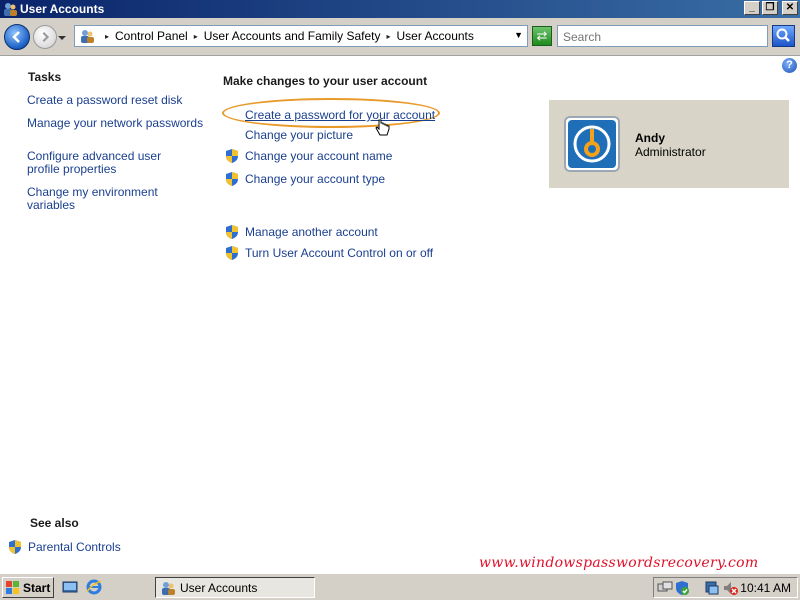  I want to click on see-also-heading: See also, so click(54, 523).